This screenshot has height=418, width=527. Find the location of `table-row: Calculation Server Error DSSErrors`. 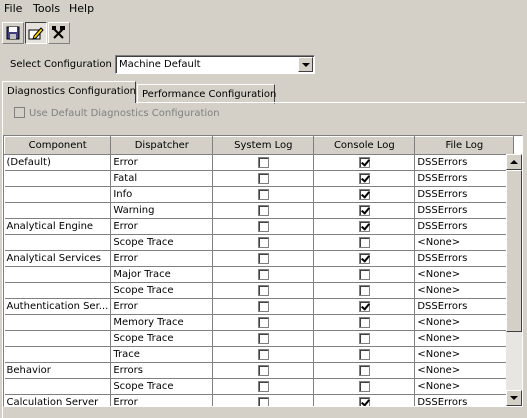

table-row: Calculation Server Error DSSErrors is located at coordinates (259, 400).